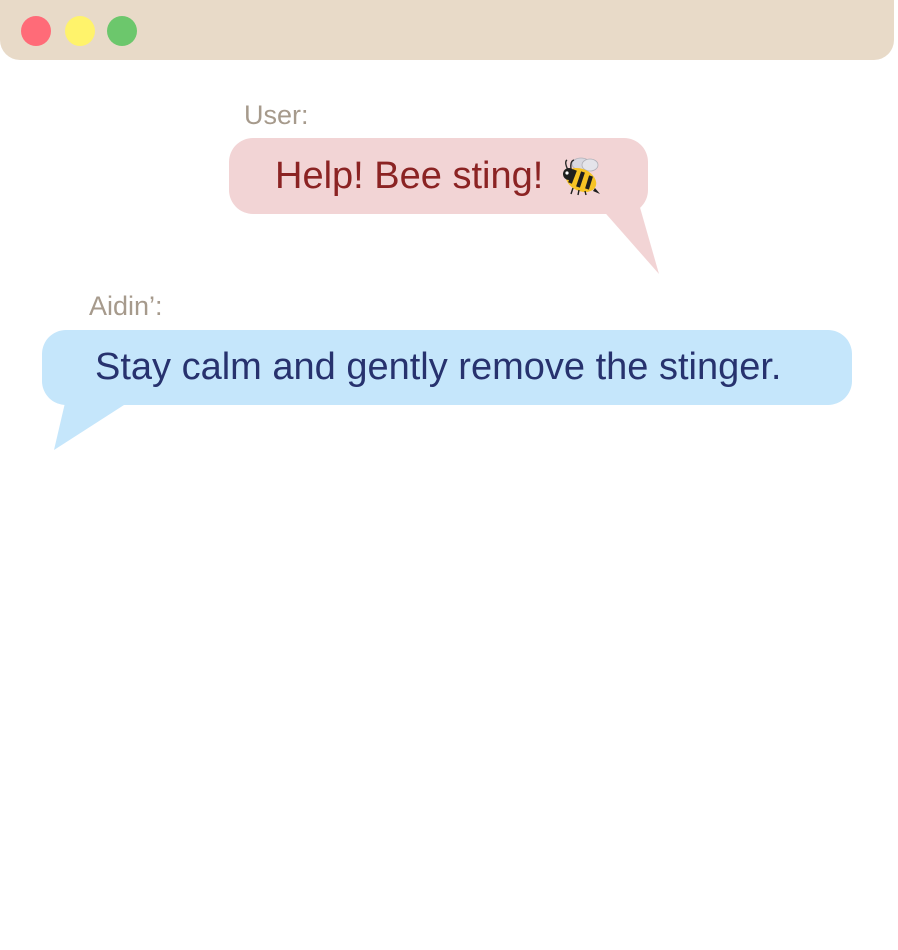 The image size is (898, 950). What do you see at coordinates (438, 367) in the screenshot?
I see `assistant-message-text: Stay calm and gently remove the stinger.` at bounding box center [438, 367].